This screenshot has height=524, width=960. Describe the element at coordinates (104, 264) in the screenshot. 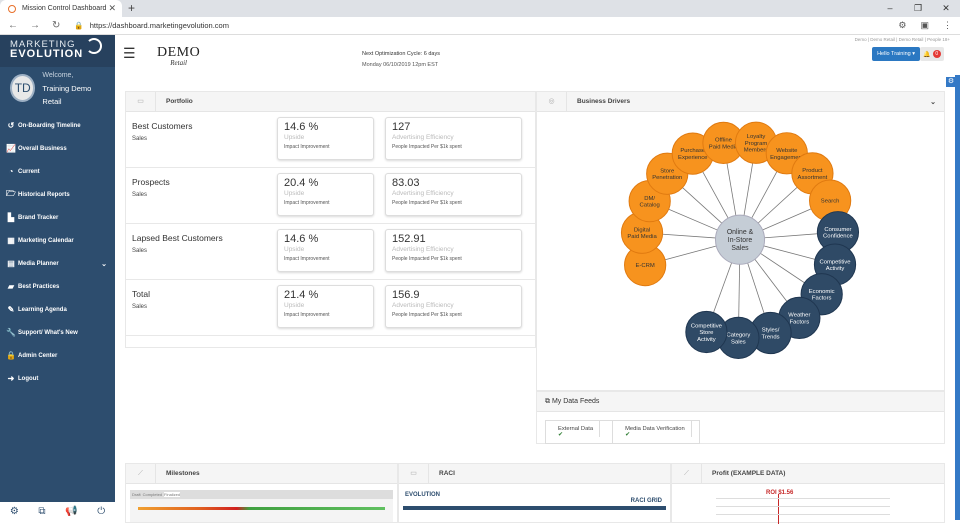

I see `chevron-down-icon: ⌄` at that location.